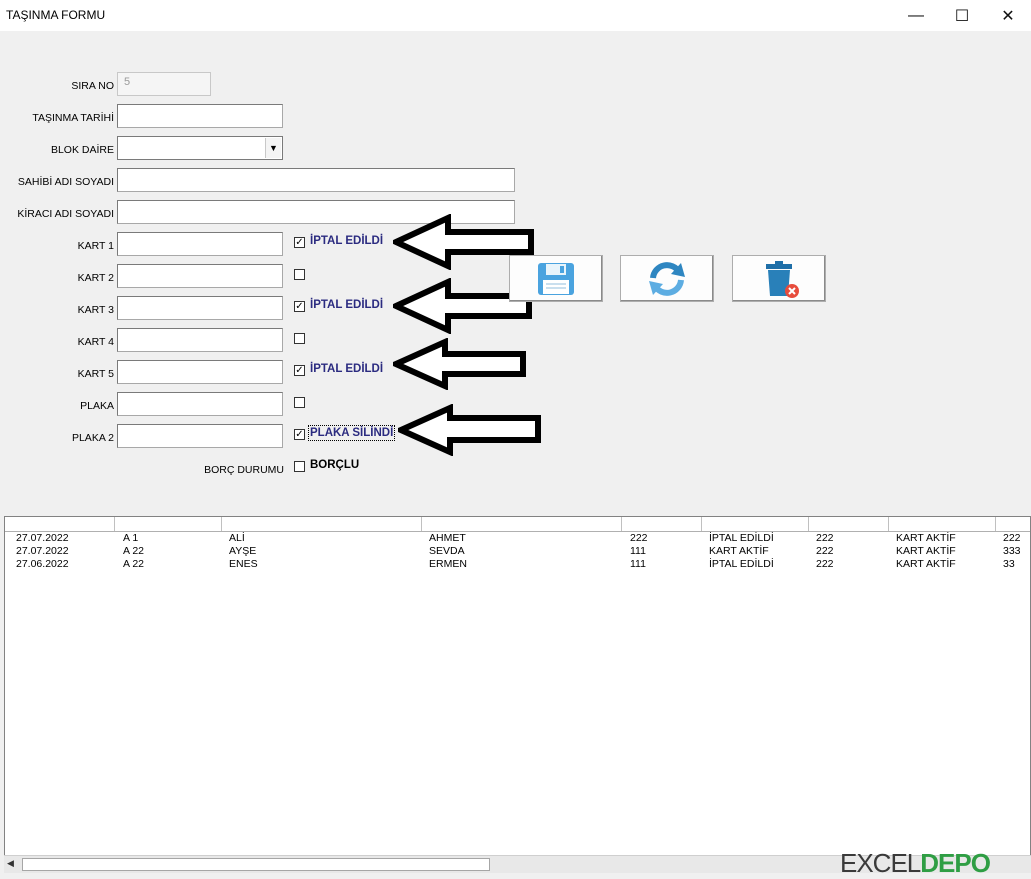  What do you see at coordinates (299, 306) in the screenshot?
I see `kart3-checkbox: ✓` at bounding box center [299, 306].